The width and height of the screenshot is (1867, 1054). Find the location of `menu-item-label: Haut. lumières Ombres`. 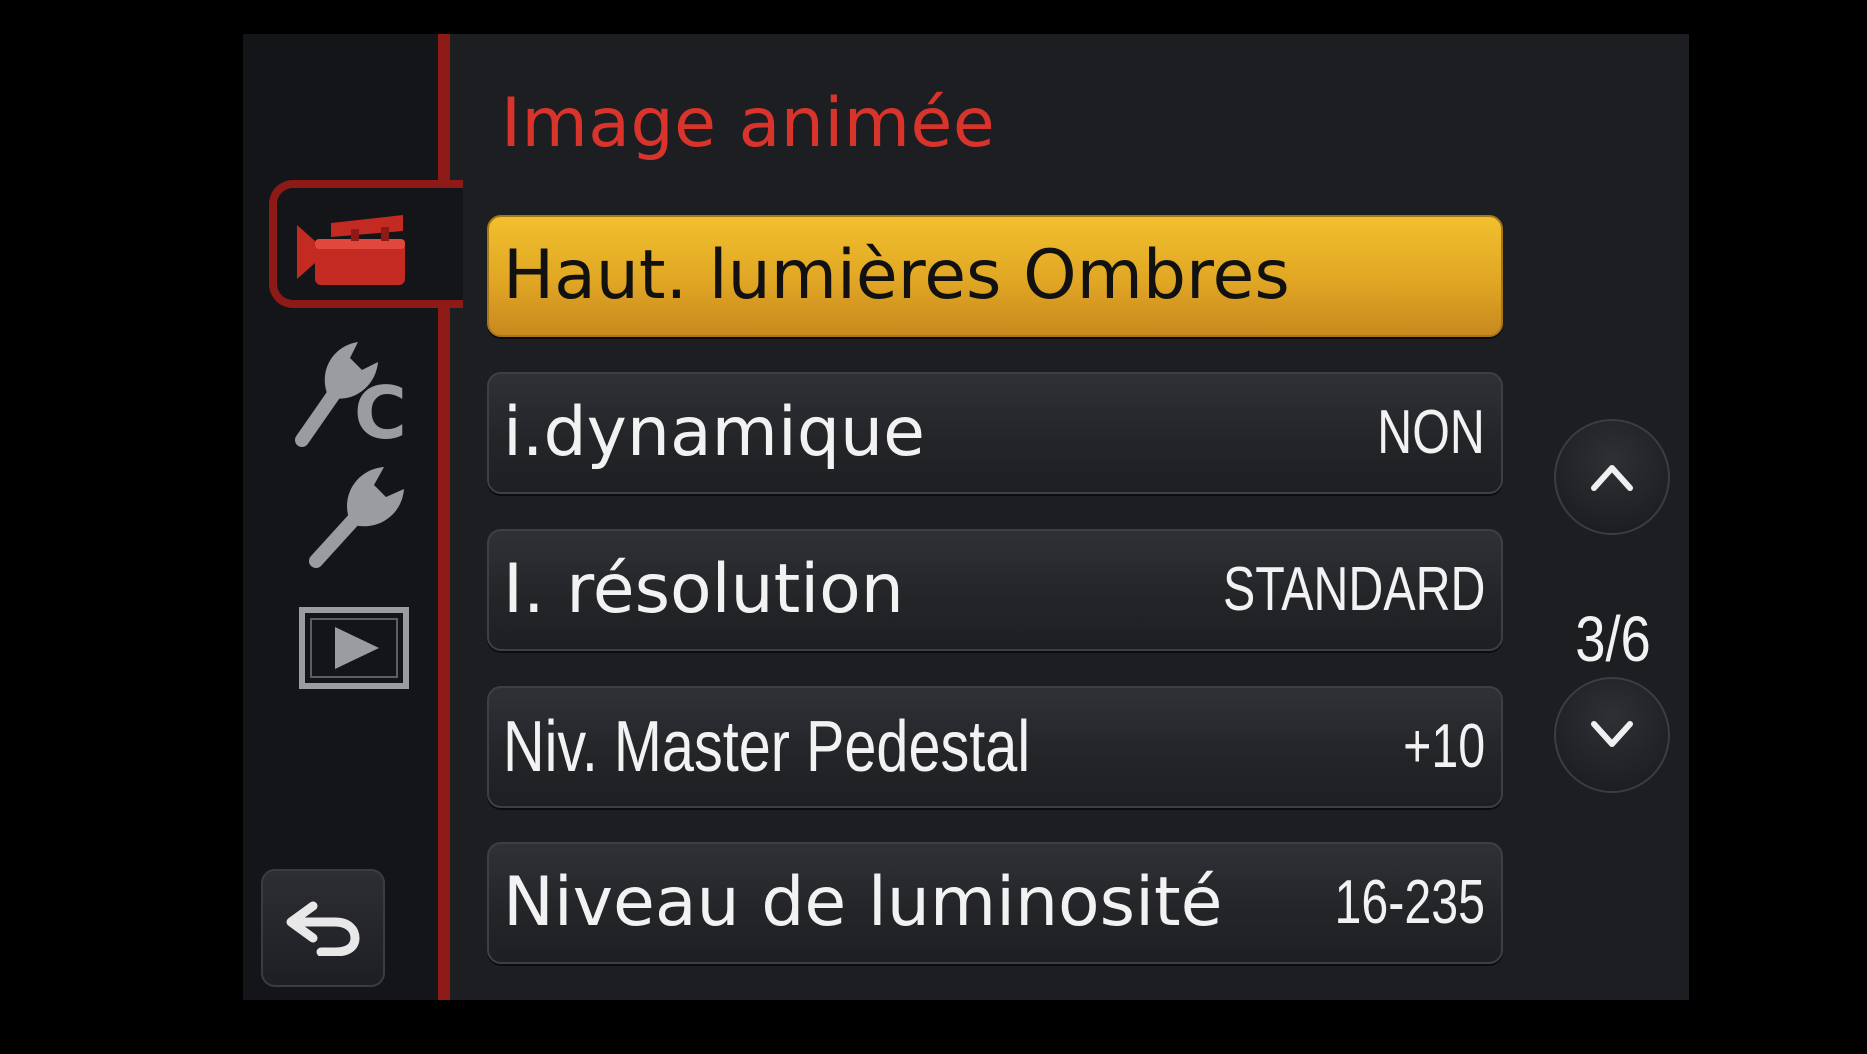

menu-item-label: Haut. lumières Ombres is located at coordinates (896, 275).